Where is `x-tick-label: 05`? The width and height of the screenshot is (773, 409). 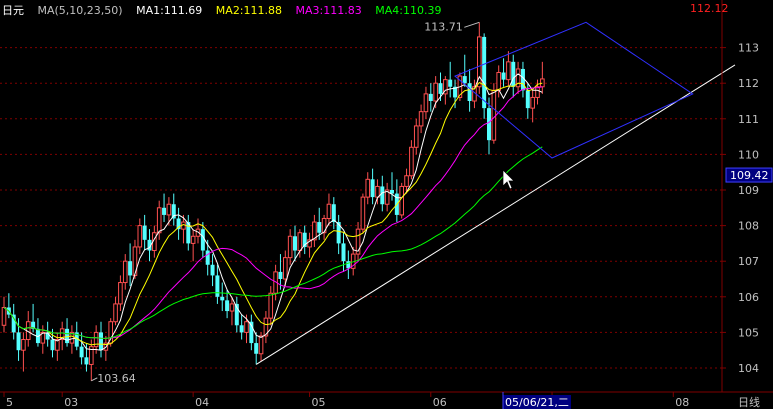
x-tick-label: 05 is located at coordinates (319, 402).